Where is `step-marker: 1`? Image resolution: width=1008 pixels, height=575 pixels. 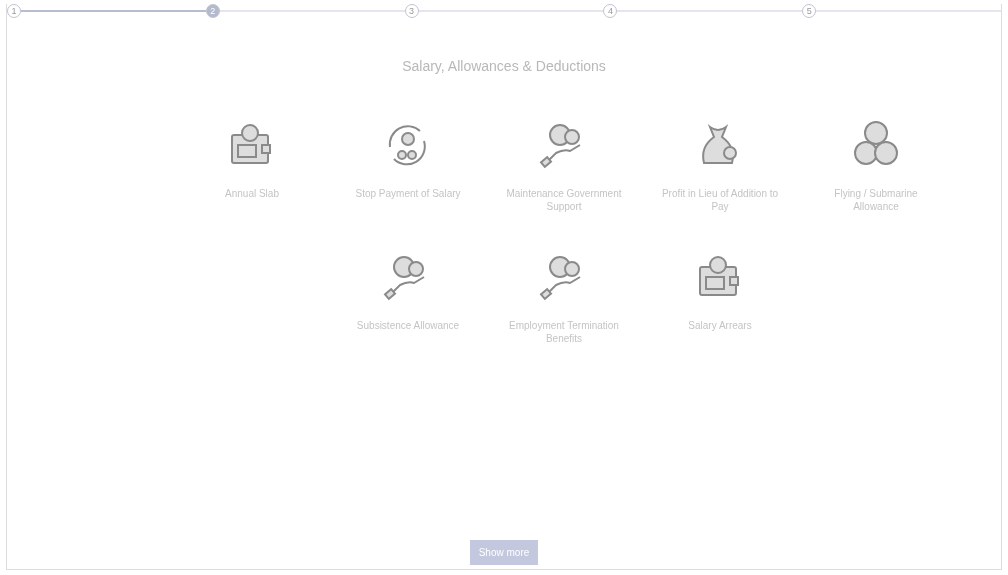
step-marker: 1 is located at coordinates (14, 11).